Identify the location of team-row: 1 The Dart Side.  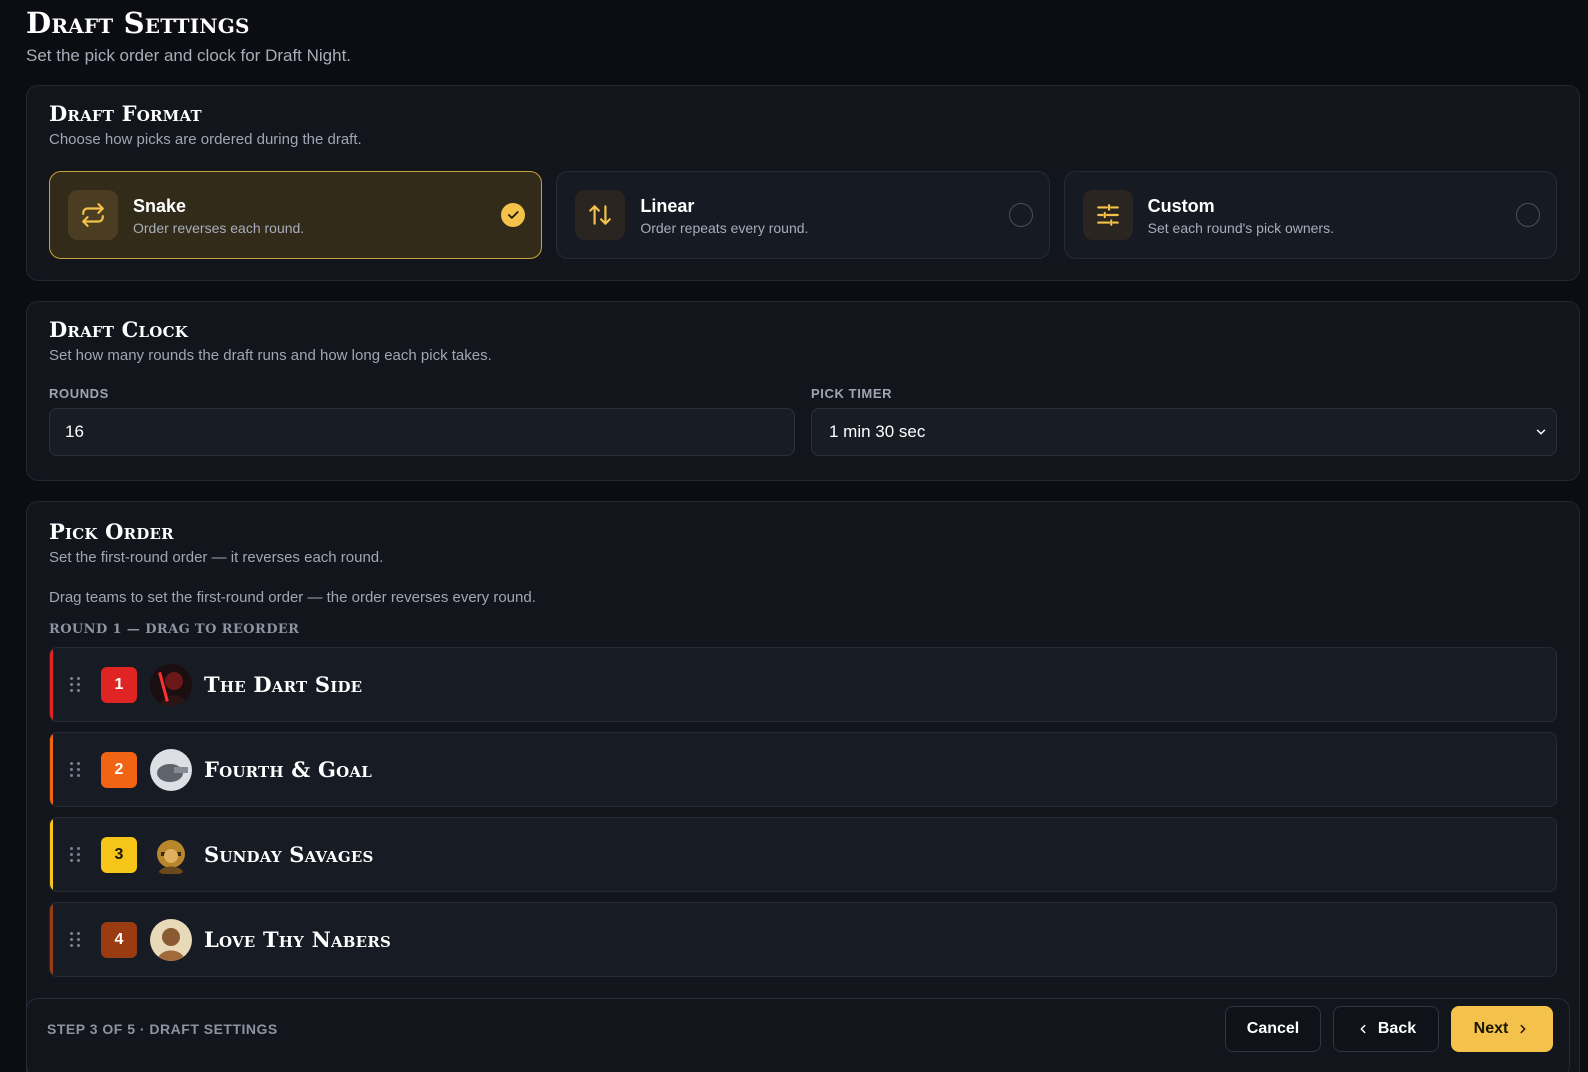
(803, 684).